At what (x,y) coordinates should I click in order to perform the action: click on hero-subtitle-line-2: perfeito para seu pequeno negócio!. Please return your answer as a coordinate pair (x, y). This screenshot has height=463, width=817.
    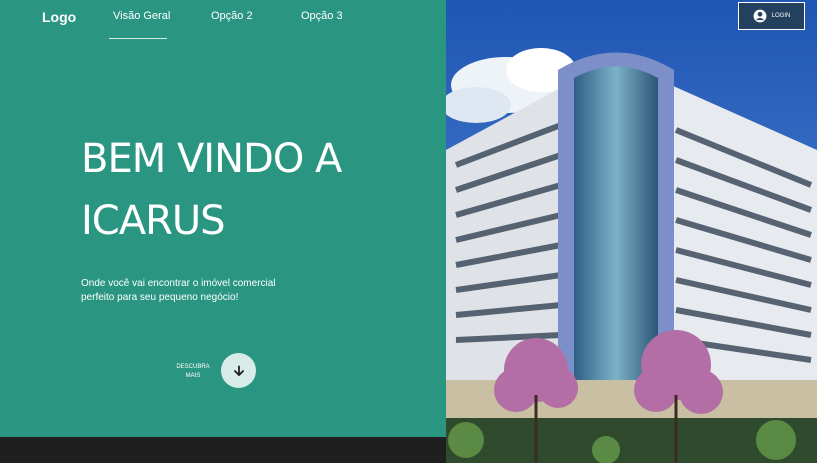
    Looking at the image, I should click on (160, 297).